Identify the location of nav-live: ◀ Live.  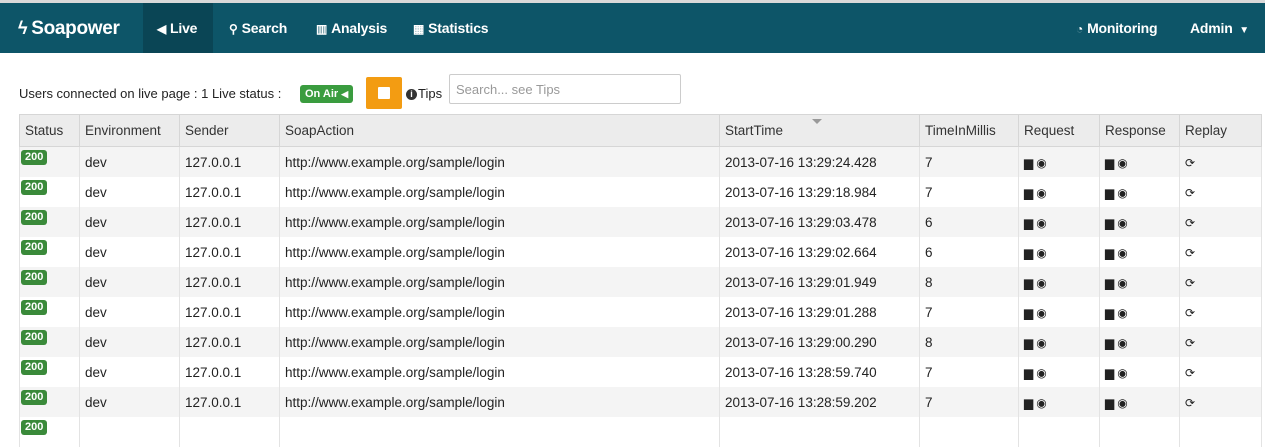
(178, 28).